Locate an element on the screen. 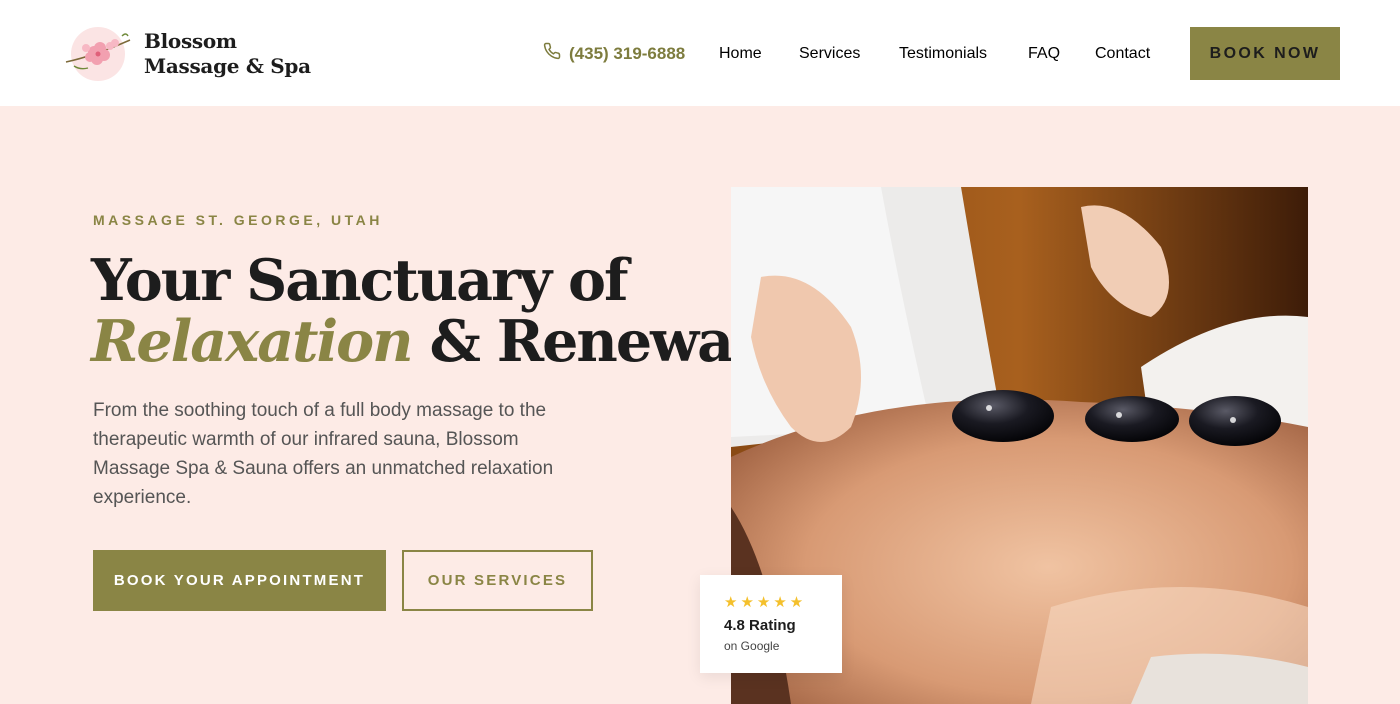 The height and width of the screenshot is (704, 1400). google-rating-card: ★★★★★ 4.8 Rating on Google is located at coordinates (771, 624).